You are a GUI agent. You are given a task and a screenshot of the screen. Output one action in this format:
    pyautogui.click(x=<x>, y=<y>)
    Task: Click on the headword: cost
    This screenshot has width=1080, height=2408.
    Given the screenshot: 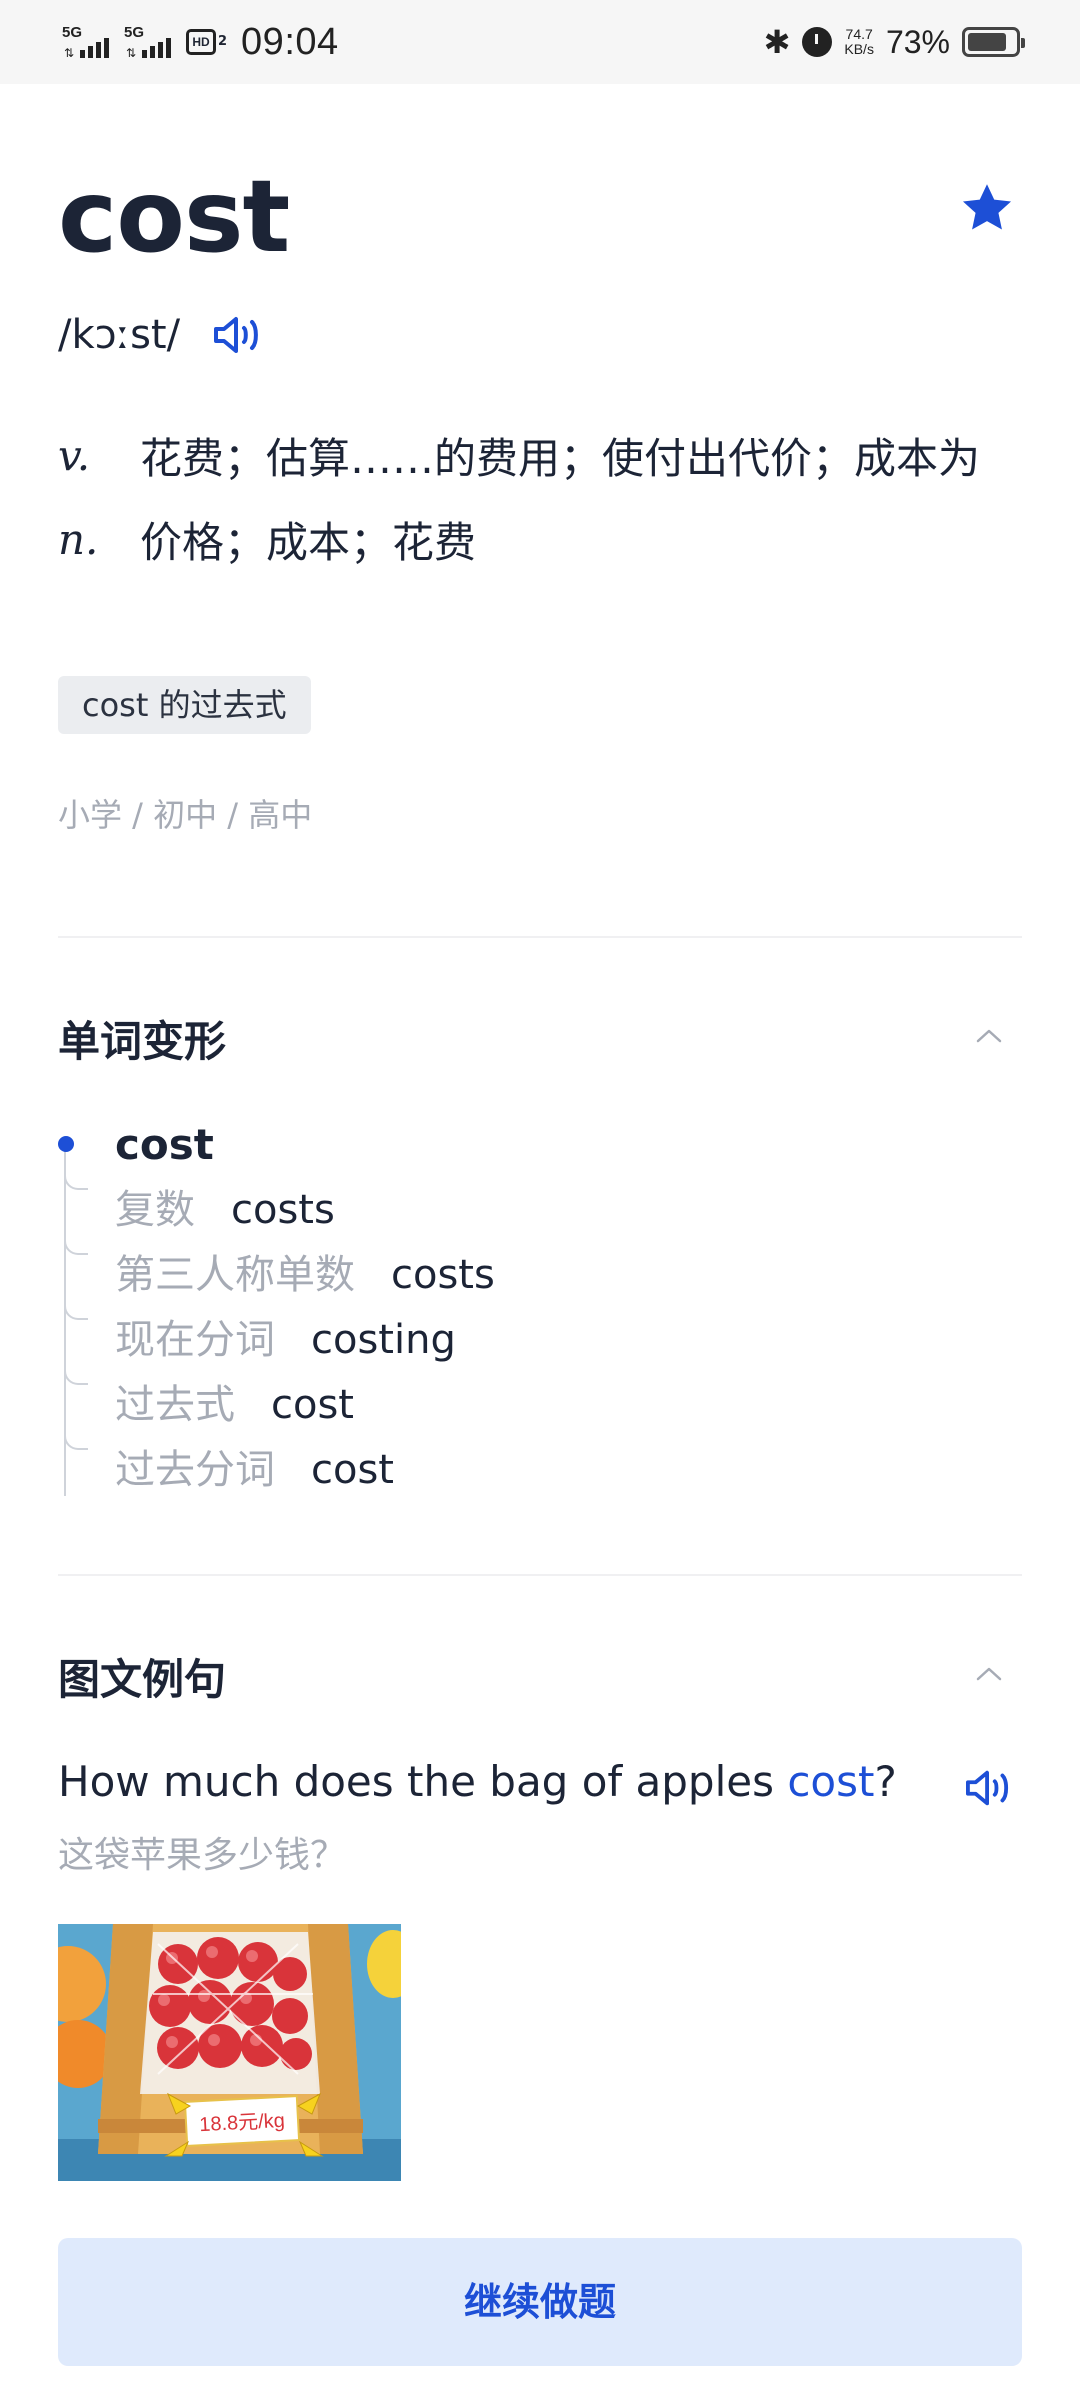 What is the action you would take?
    pyautogui.click(x=174, y=216)
    